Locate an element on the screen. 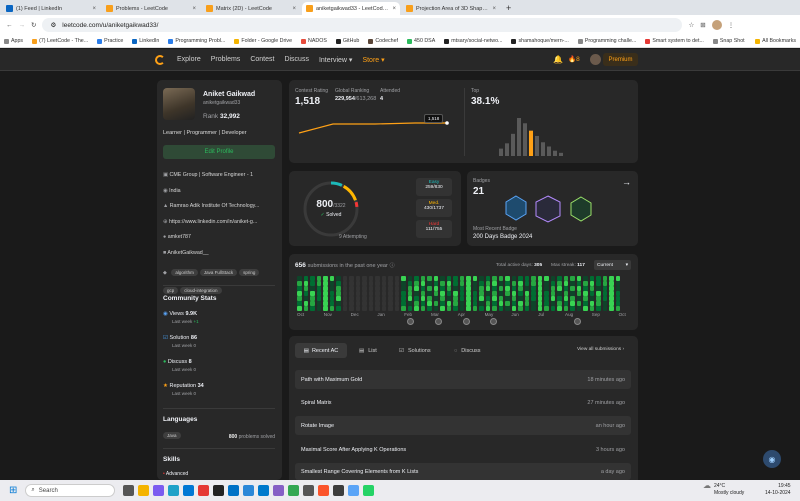 Image resolution: width=800 pixels, height=501 pixels. browser-tab: Problems - LeetCode × is located at coordinates (151, 8).